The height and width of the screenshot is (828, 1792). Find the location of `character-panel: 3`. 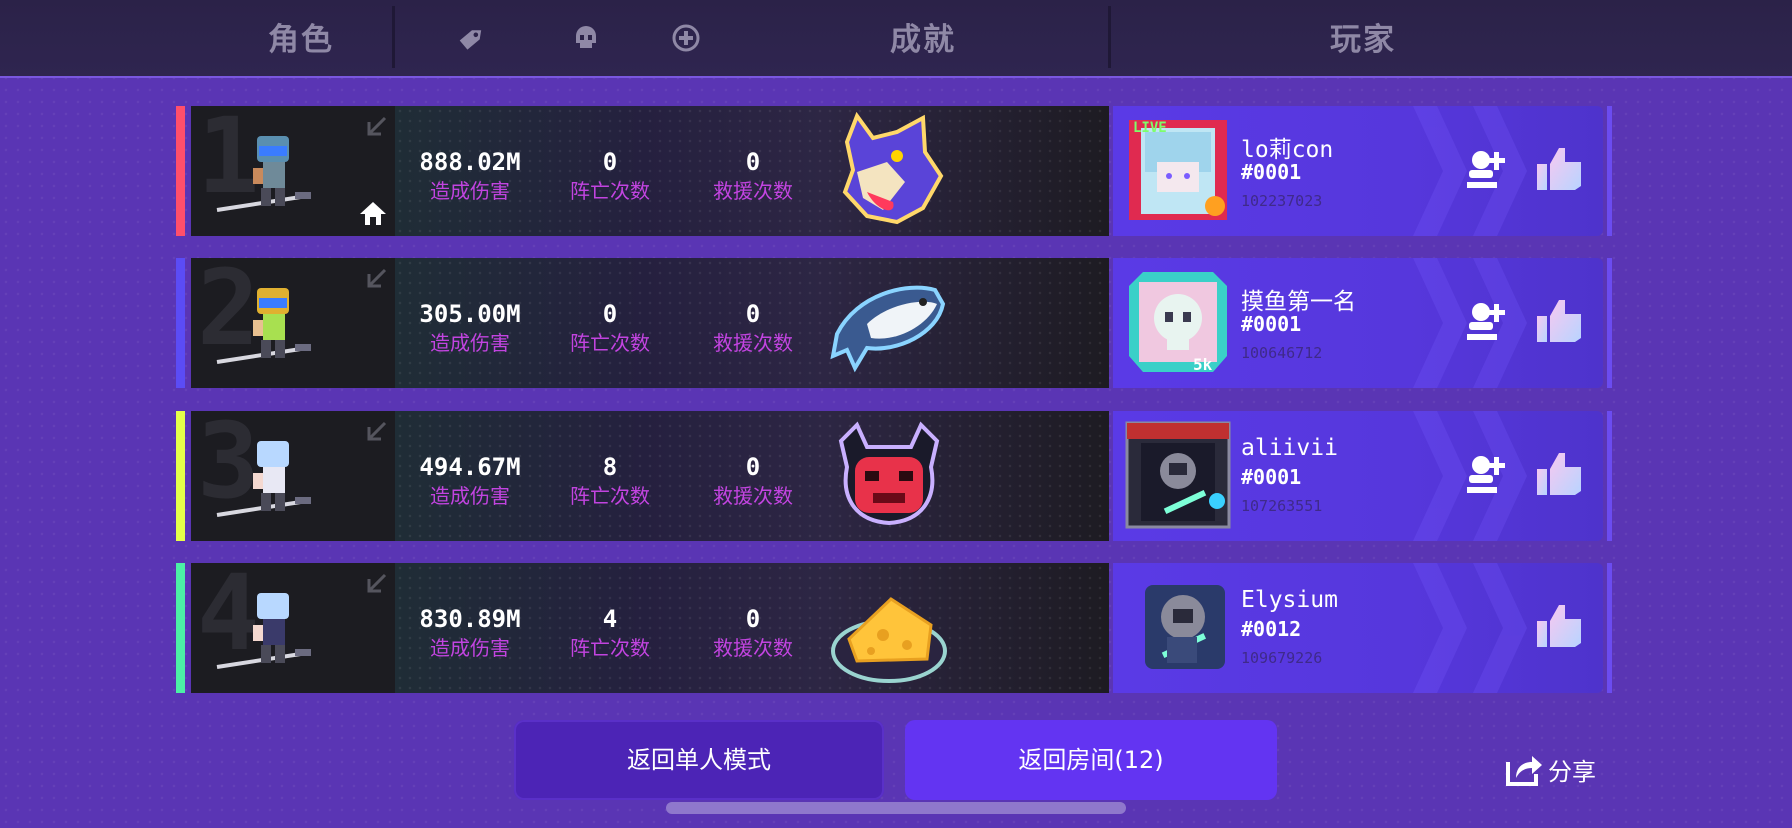

character-panel: 3 is located at coordinates (293, 476).